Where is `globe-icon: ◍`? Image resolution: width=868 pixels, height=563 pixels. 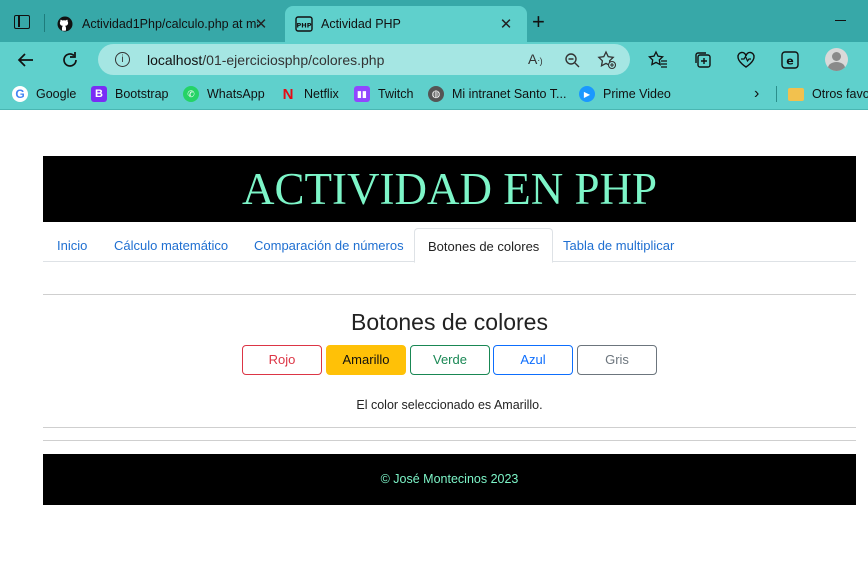 globe-icon: ◍ is located at coordinates (436, 94).